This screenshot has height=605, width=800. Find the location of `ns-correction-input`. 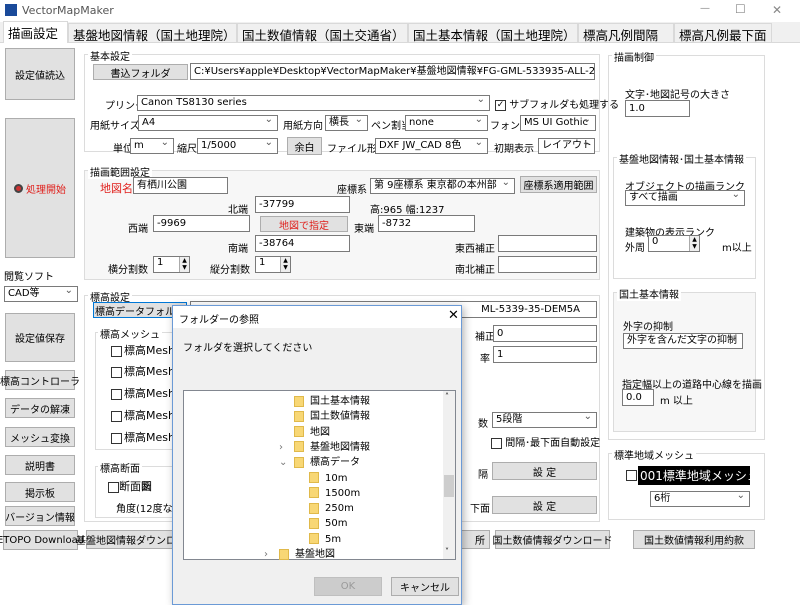

ns-correction-input is located at coordinates (547, 264).